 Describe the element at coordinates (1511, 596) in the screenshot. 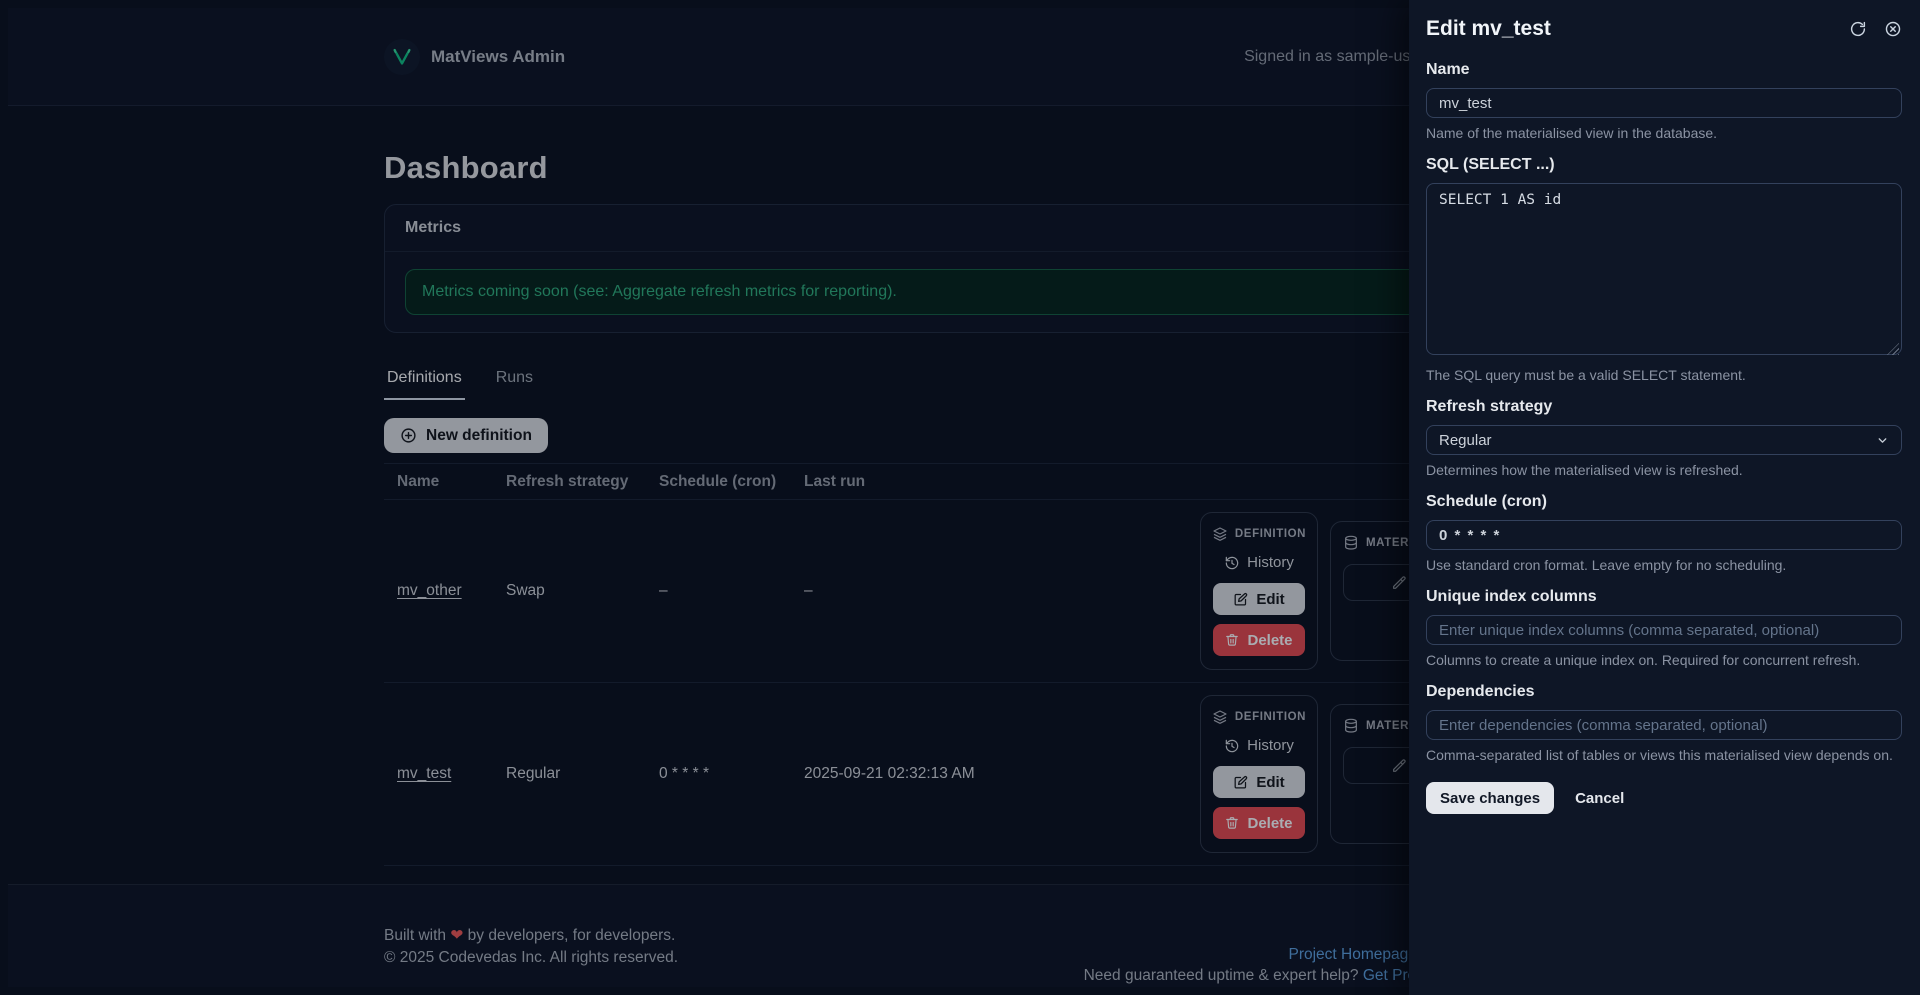

I see `unique-index-label: Unique index columns` at that location.